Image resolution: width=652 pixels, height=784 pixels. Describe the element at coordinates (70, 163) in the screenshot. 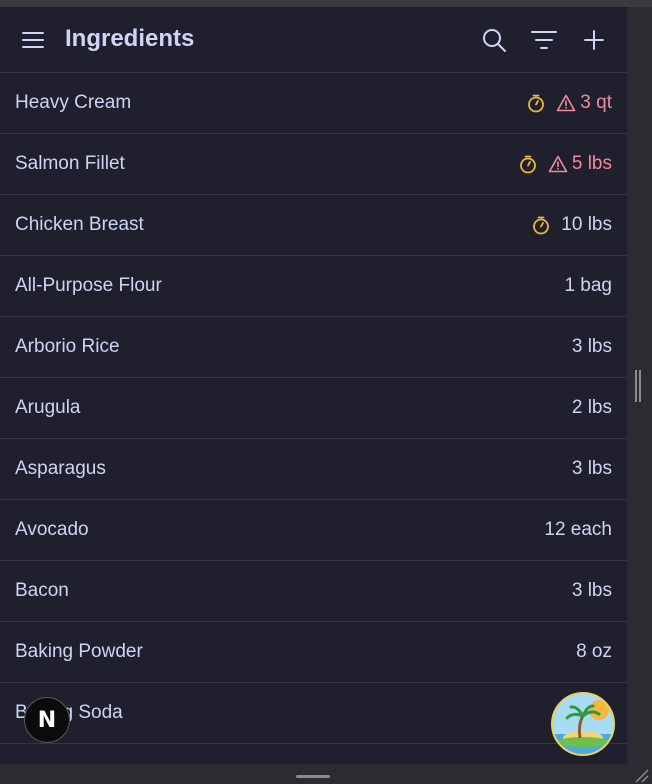

I see `ingredient-name: Salmon Fillet` at that location.